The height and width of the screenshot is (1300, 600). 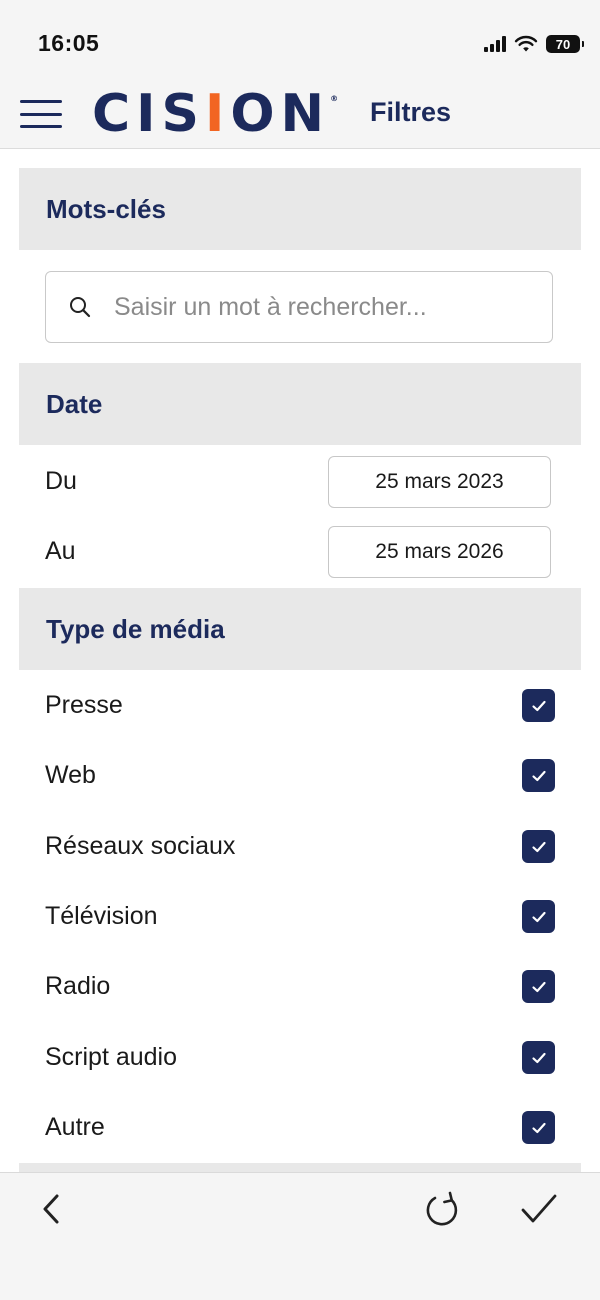 What do you see at coordinates (69, 43) in the screenshot?
I see `status-time: 16:05` at bounding box center [69, 43].